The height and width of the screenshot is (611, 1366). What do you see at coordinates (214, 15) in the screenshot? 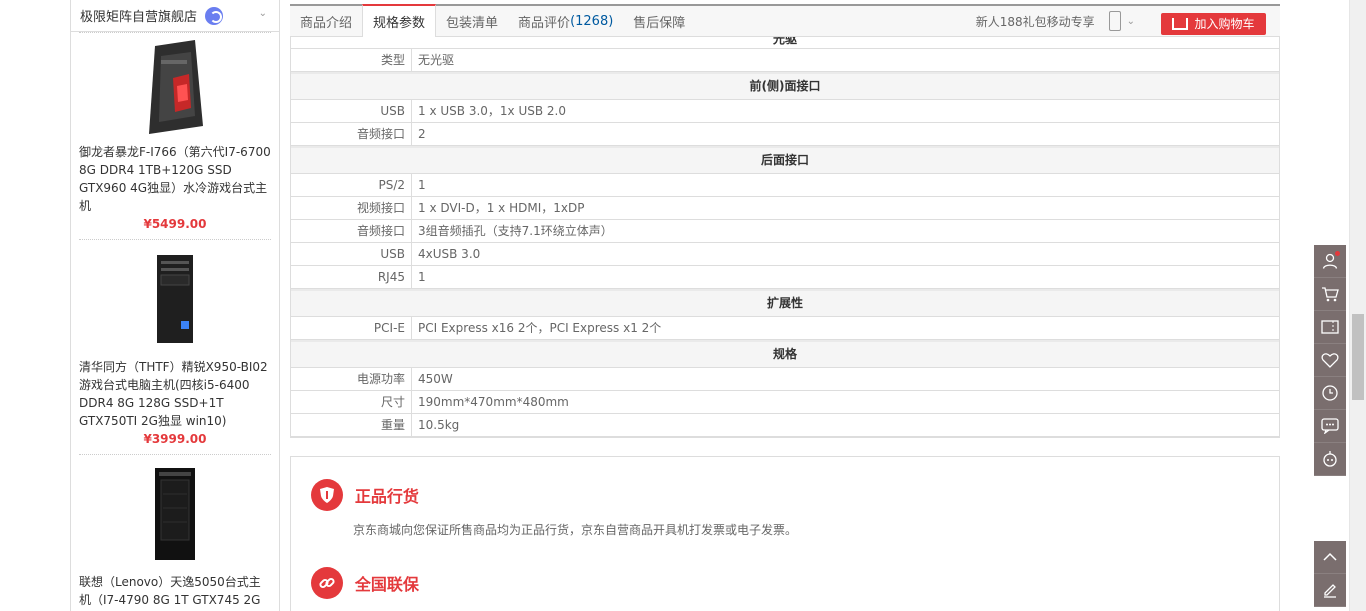
I see `chat-icon` at bounding box center [214, 15].